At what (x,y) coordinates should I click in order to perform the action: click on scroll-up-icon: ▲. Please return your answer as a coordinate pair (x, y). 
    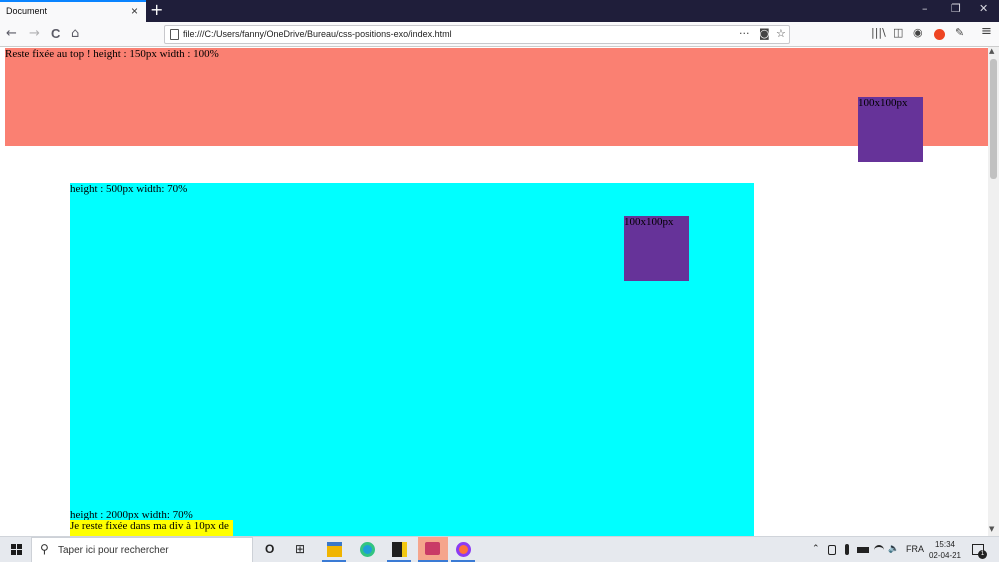
    Looking at the image, I should click on (991, 51).